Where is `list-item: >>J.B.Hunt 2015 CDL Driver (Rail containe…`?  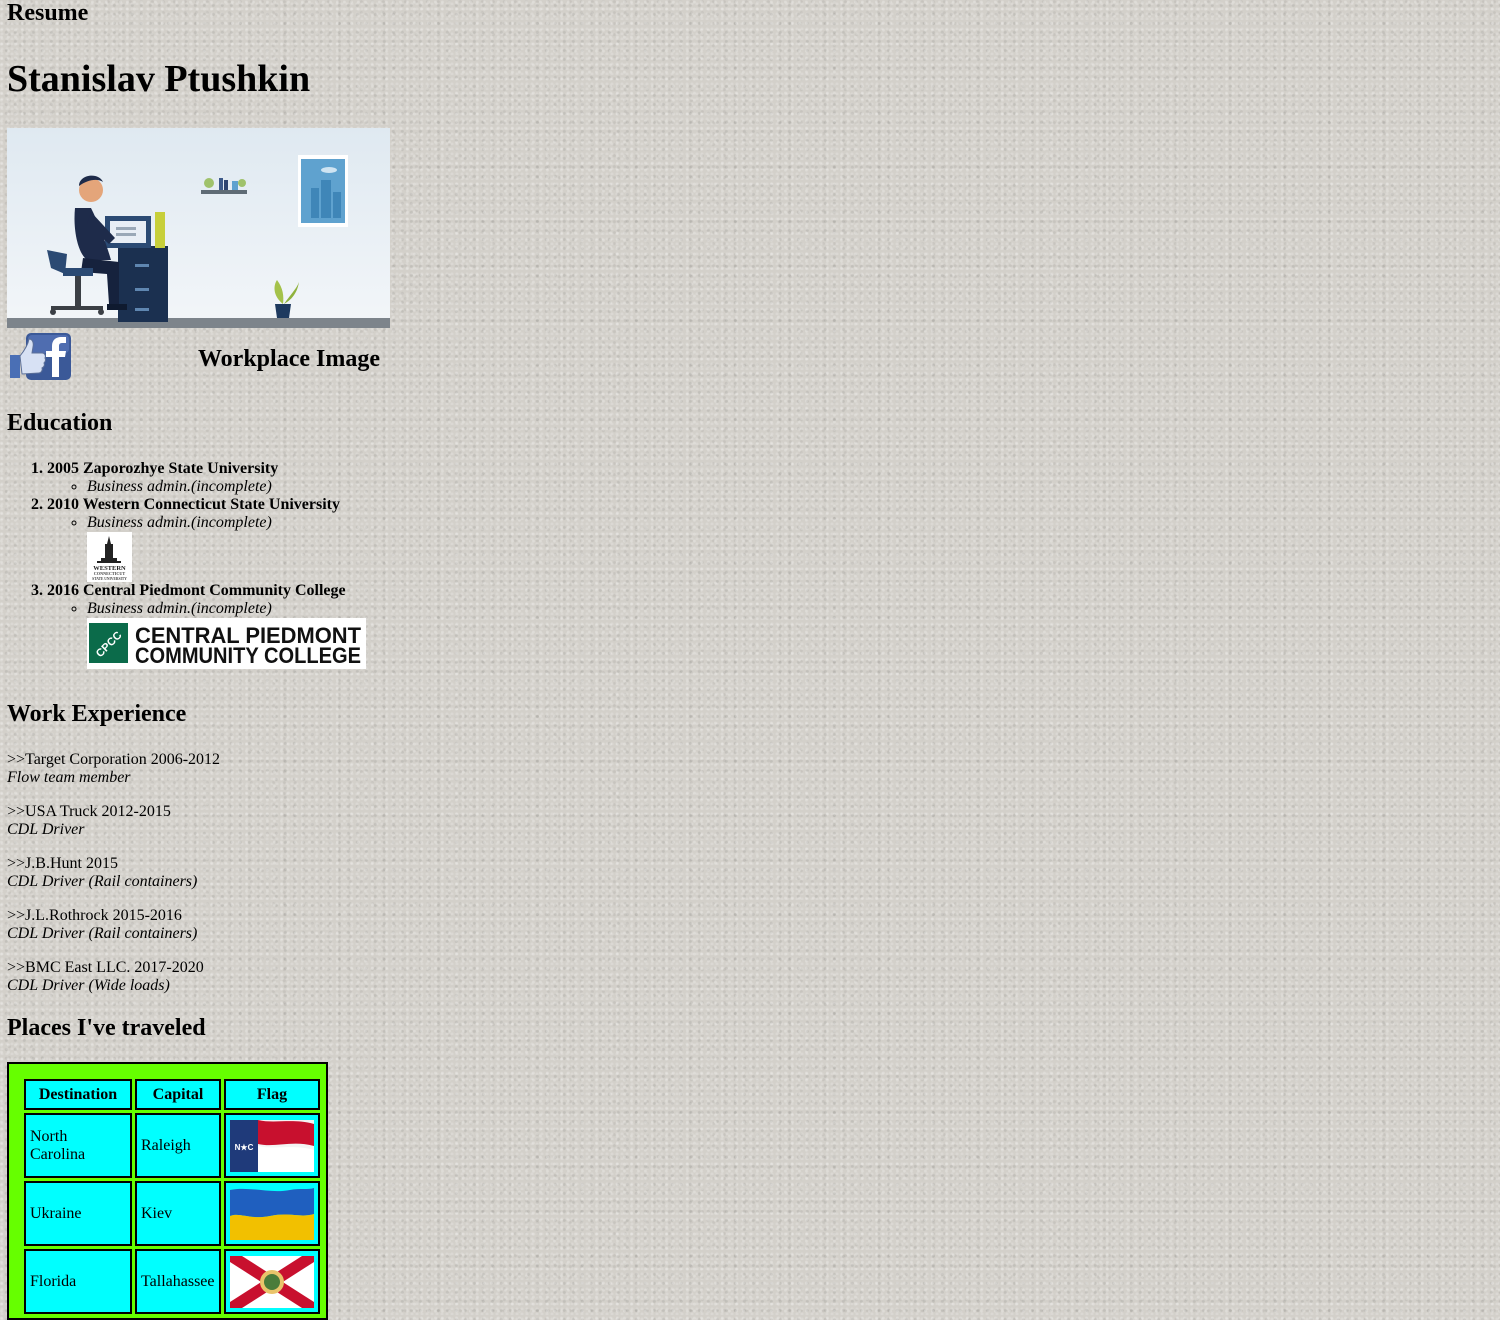
list-item: >>J.B.Hunt 2015 CDL Driver (Rail containe… is located at coordinates (113, 873).